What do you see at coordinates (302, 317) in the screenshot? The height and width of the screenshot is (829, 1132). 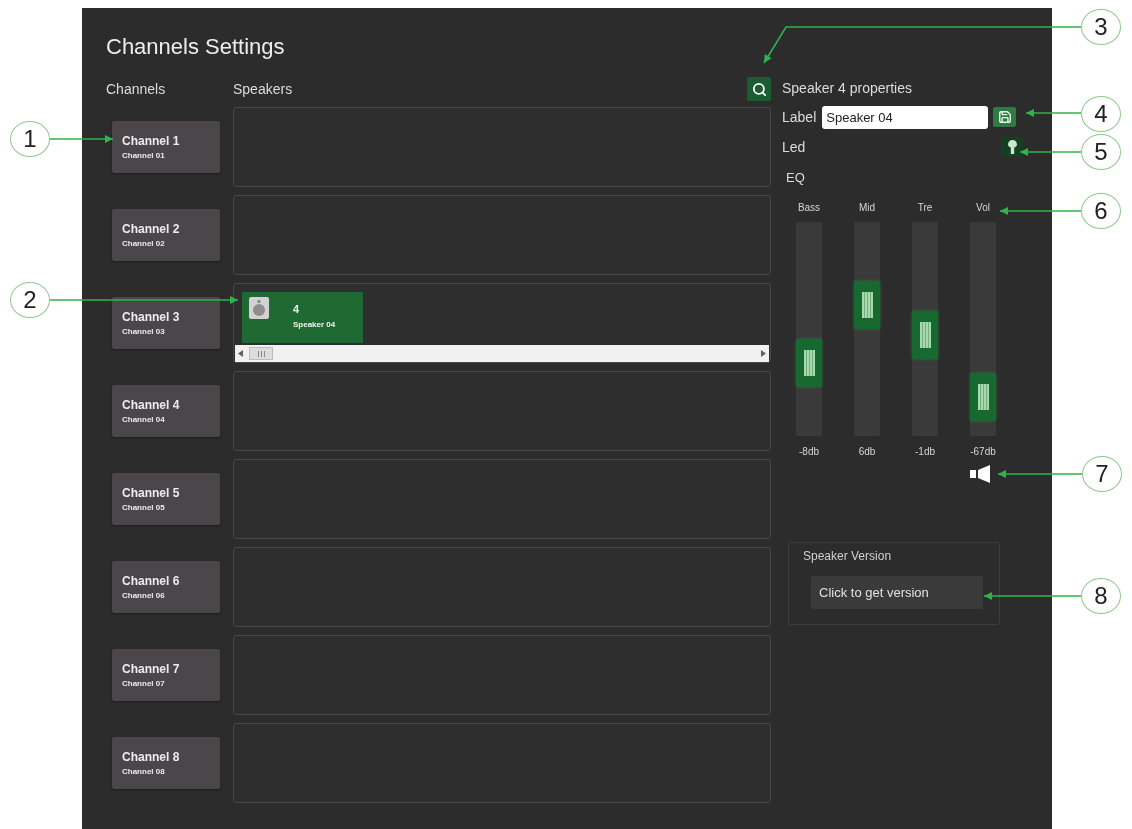 I see `speaker-card: 4 Speaker 04` at bounding box center [302, 317].